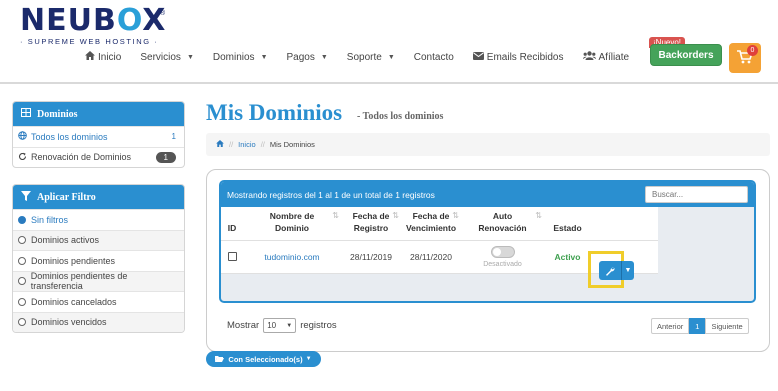 This screenshot has width=778, height=391. What do you see at coordinates (22, 219) in the screenshot?
I see `radio-selected-icon` at bounding box center [22, 219].